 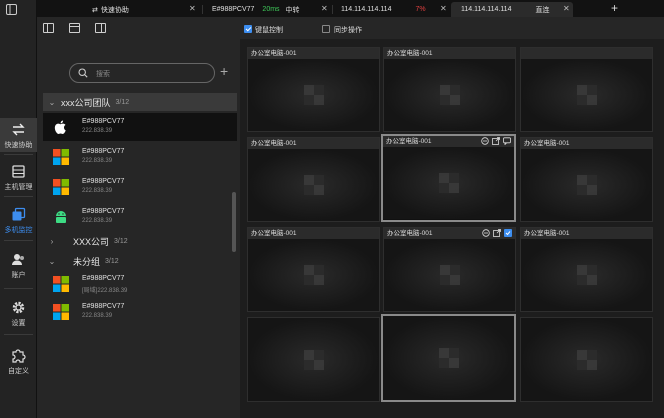 What do you see at coordinates (140, 284) in the screenshot?
I see `device-row: E#988PCV77 [局域]222.838.39` at bounding box center [140, 284].